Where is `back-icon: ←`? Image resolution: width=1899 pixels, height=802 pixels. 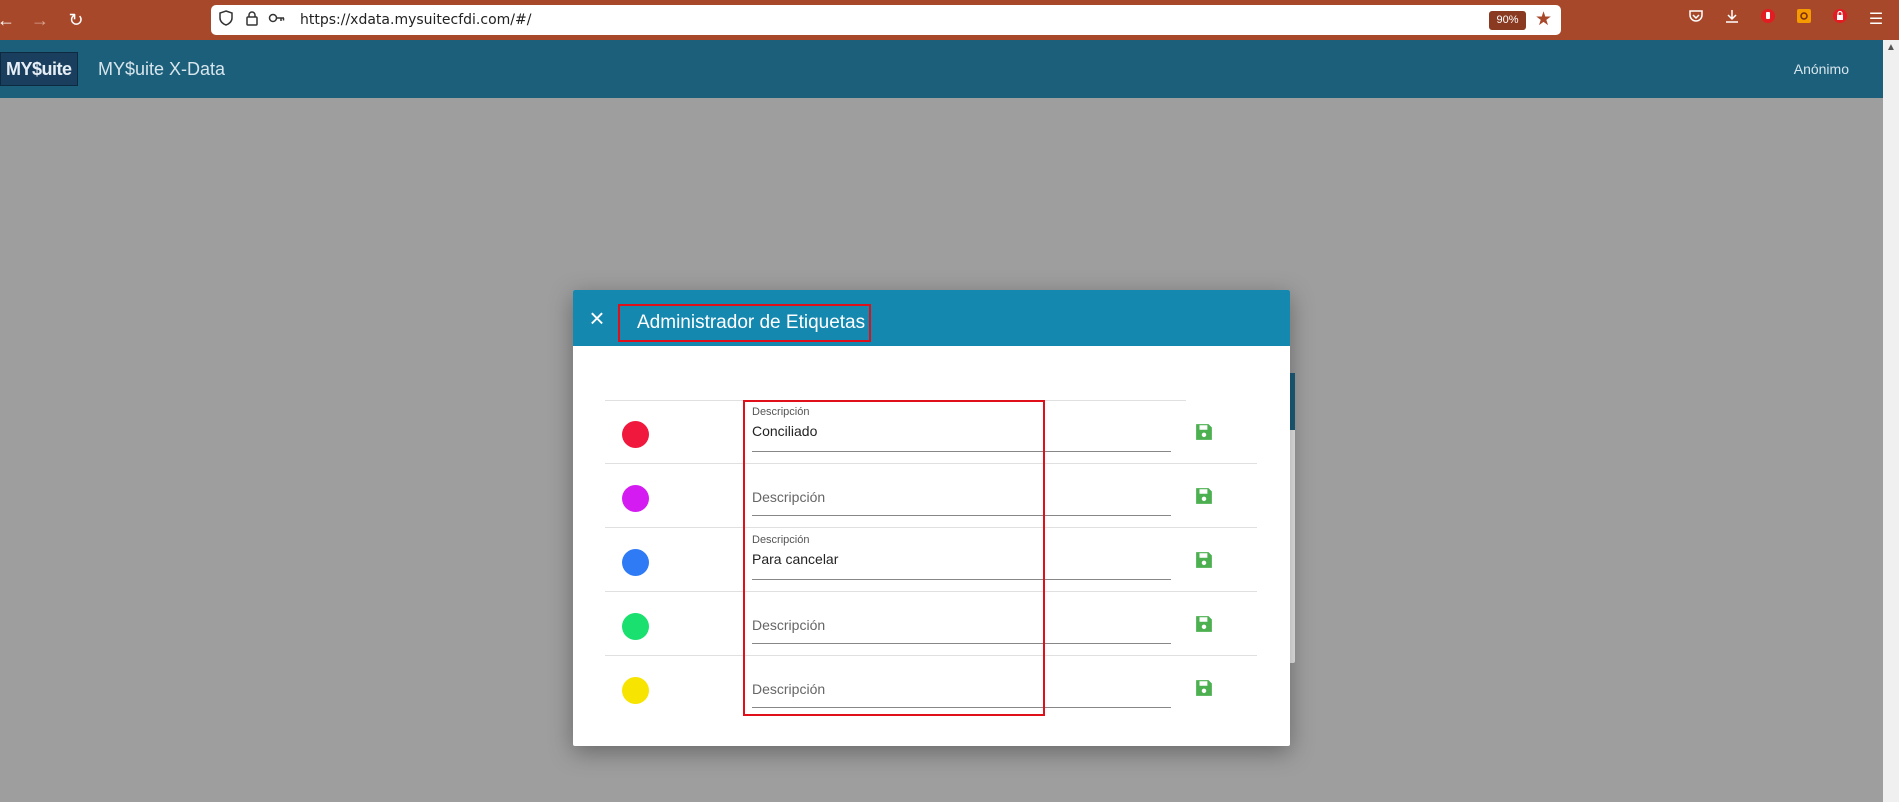 back-icon: ← is located at coordinates (9, 20).